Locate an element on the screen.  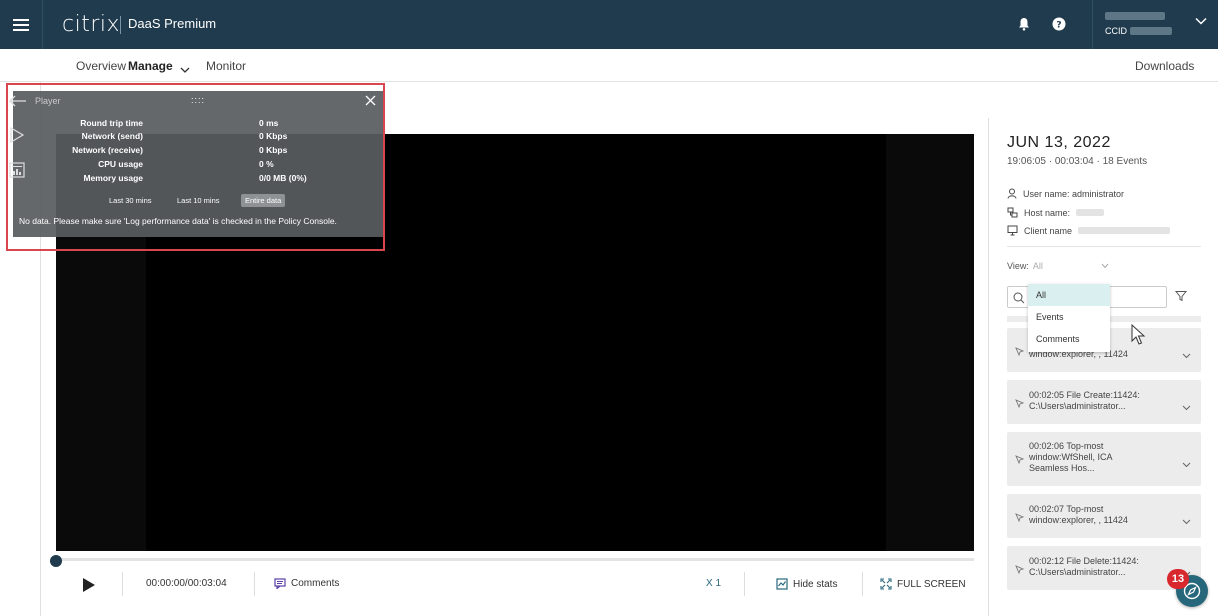
timeline-track is located at coordinates (515, 559).